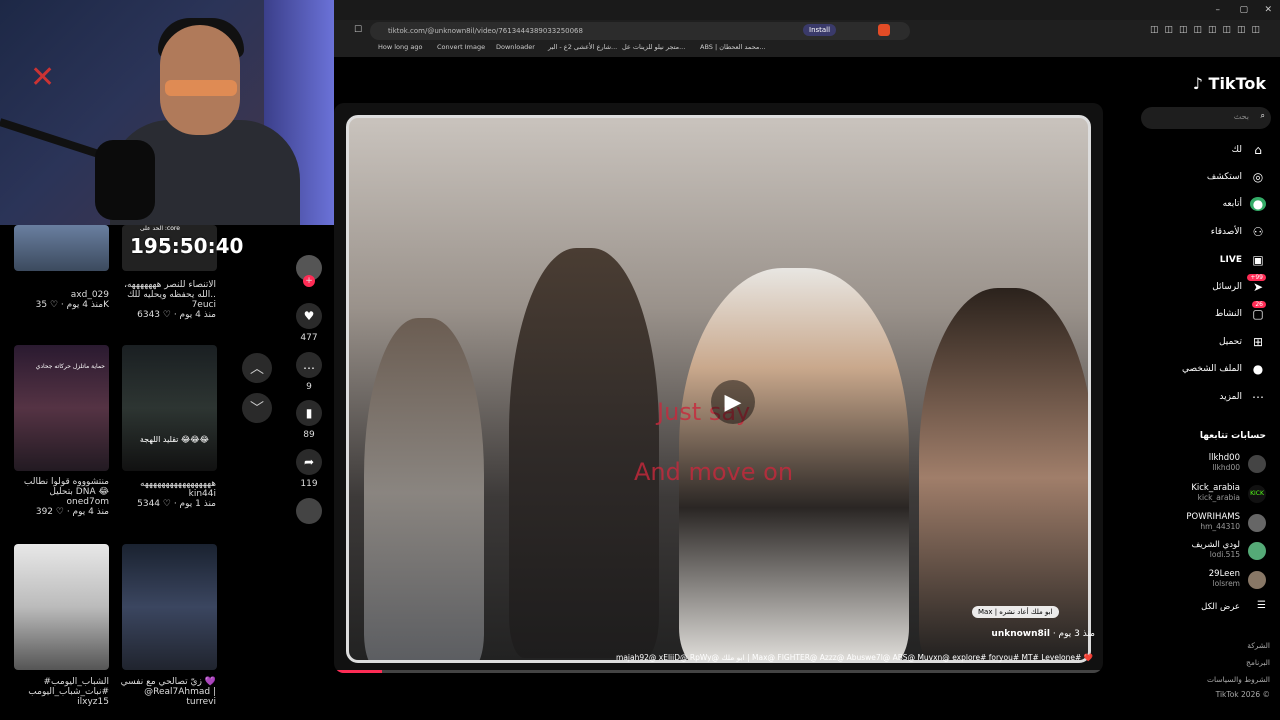 This screenshot has height=720, width=1280. Describe the element at coordinates (1206, 118) in the screenshot. I see `search-input: بحث ⌕` at that location.